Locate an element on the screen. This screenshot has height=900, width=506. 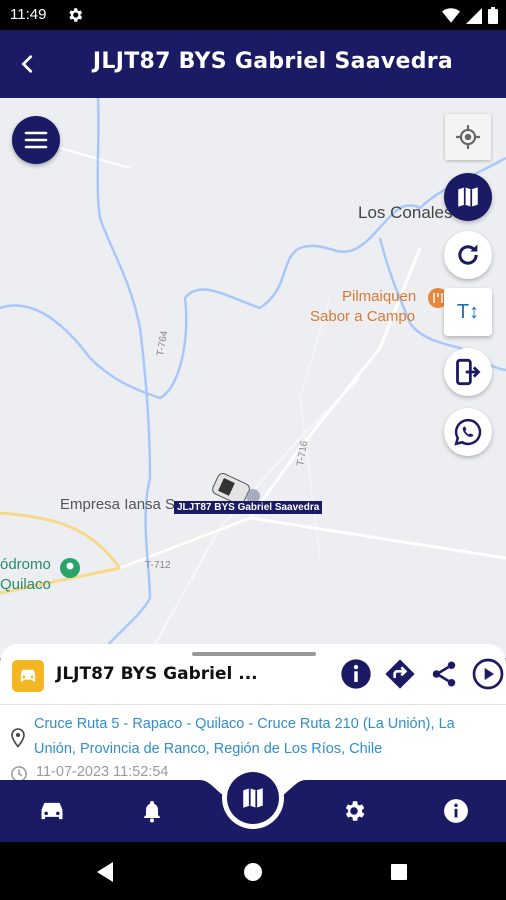
status-bar: 11:49 is located at coordinates (253, 15).